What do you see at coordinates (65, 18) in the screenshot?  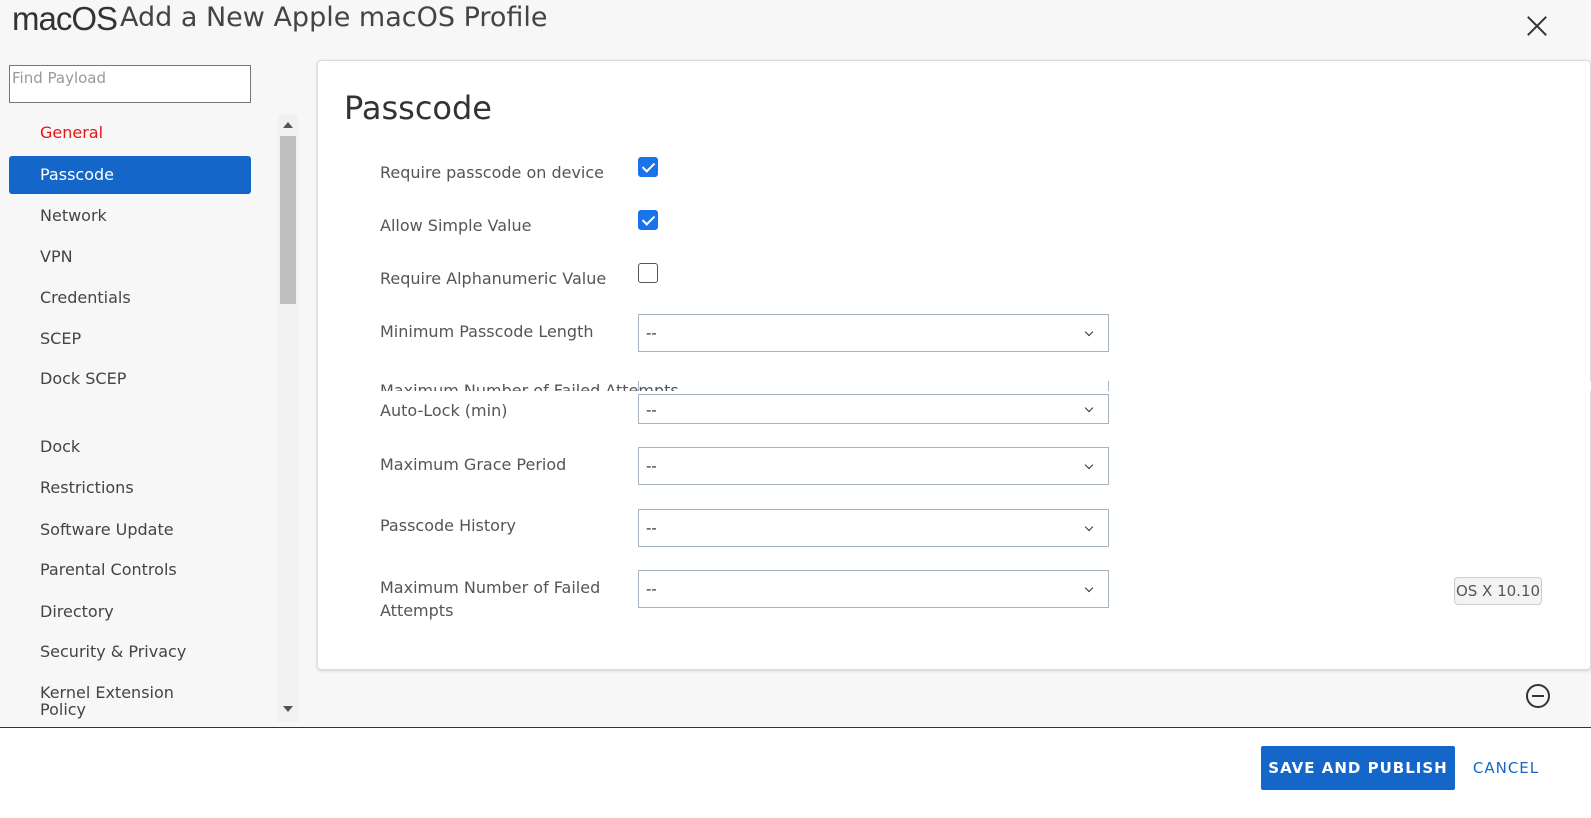 I see `brand-label: macOS` at bounding box center [65, 18].